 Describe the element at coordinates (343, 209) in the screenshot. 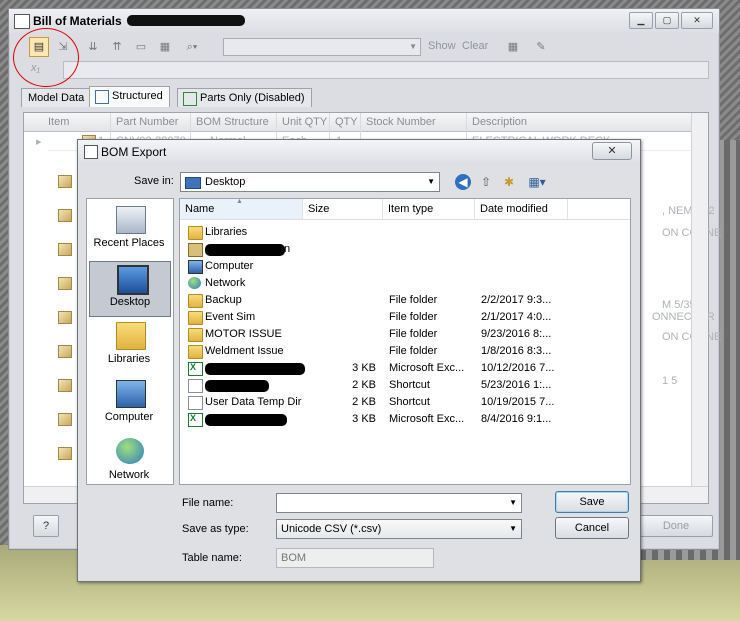

I see `col-size: Size` at that location.